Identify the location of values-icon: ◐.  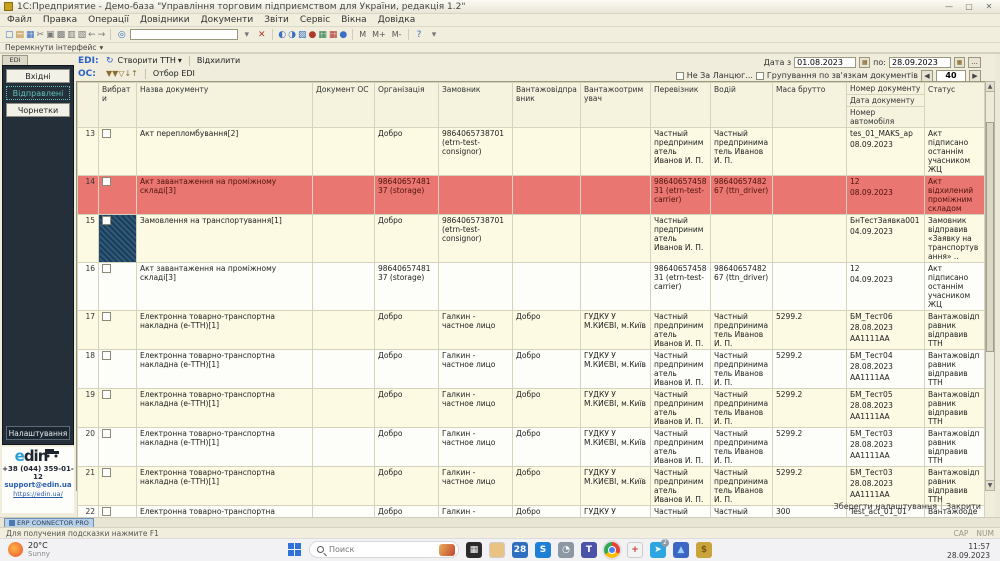
(282, 35).